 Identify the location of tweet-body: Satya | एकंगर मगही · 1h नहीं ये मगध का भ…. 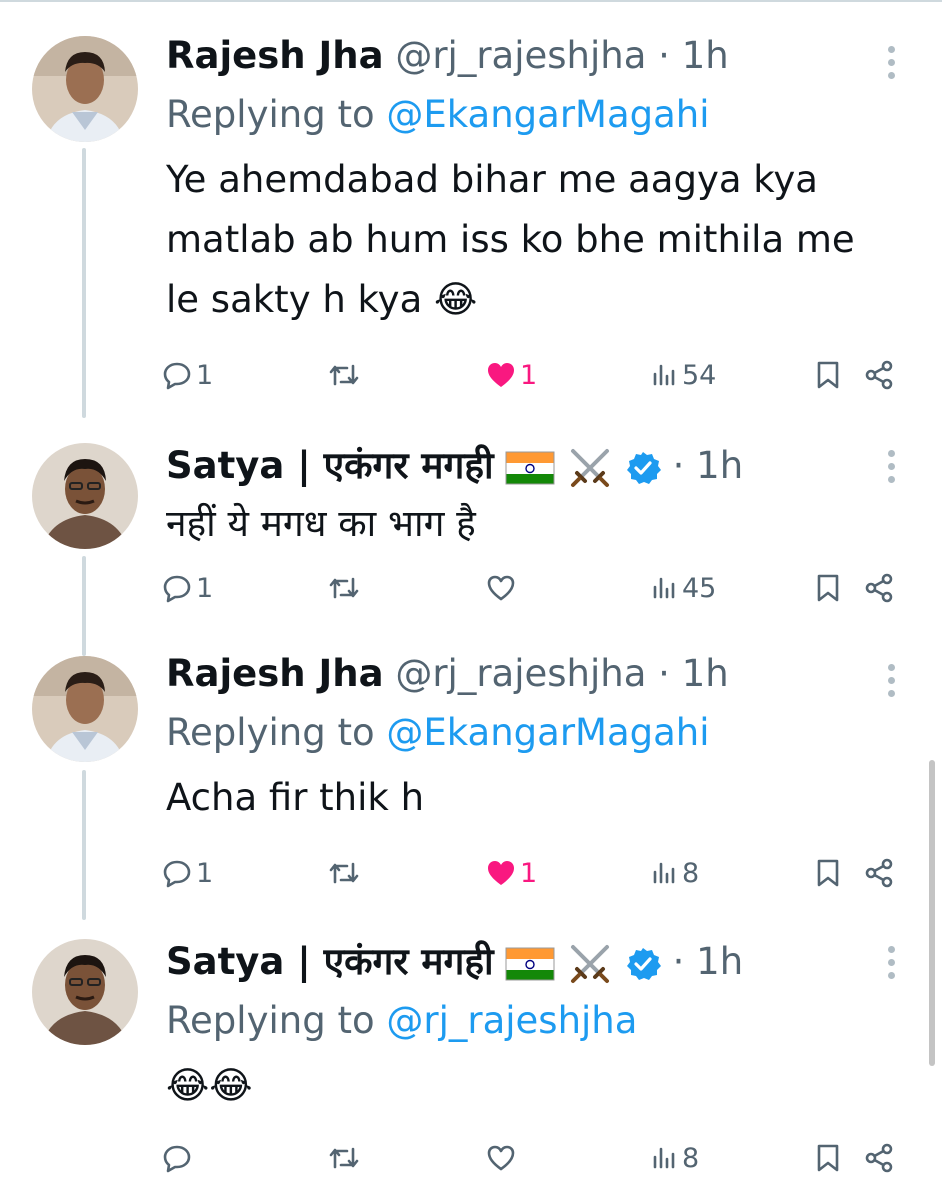
(524, 496).